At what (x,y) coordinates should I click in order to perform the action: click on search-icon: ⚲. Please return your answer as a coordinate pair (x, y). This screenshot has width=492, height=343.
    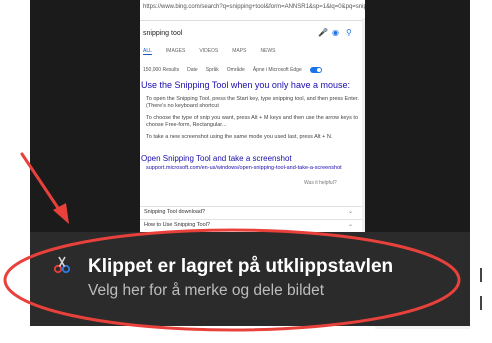
    Looking at the image, I should click on (349, 32).